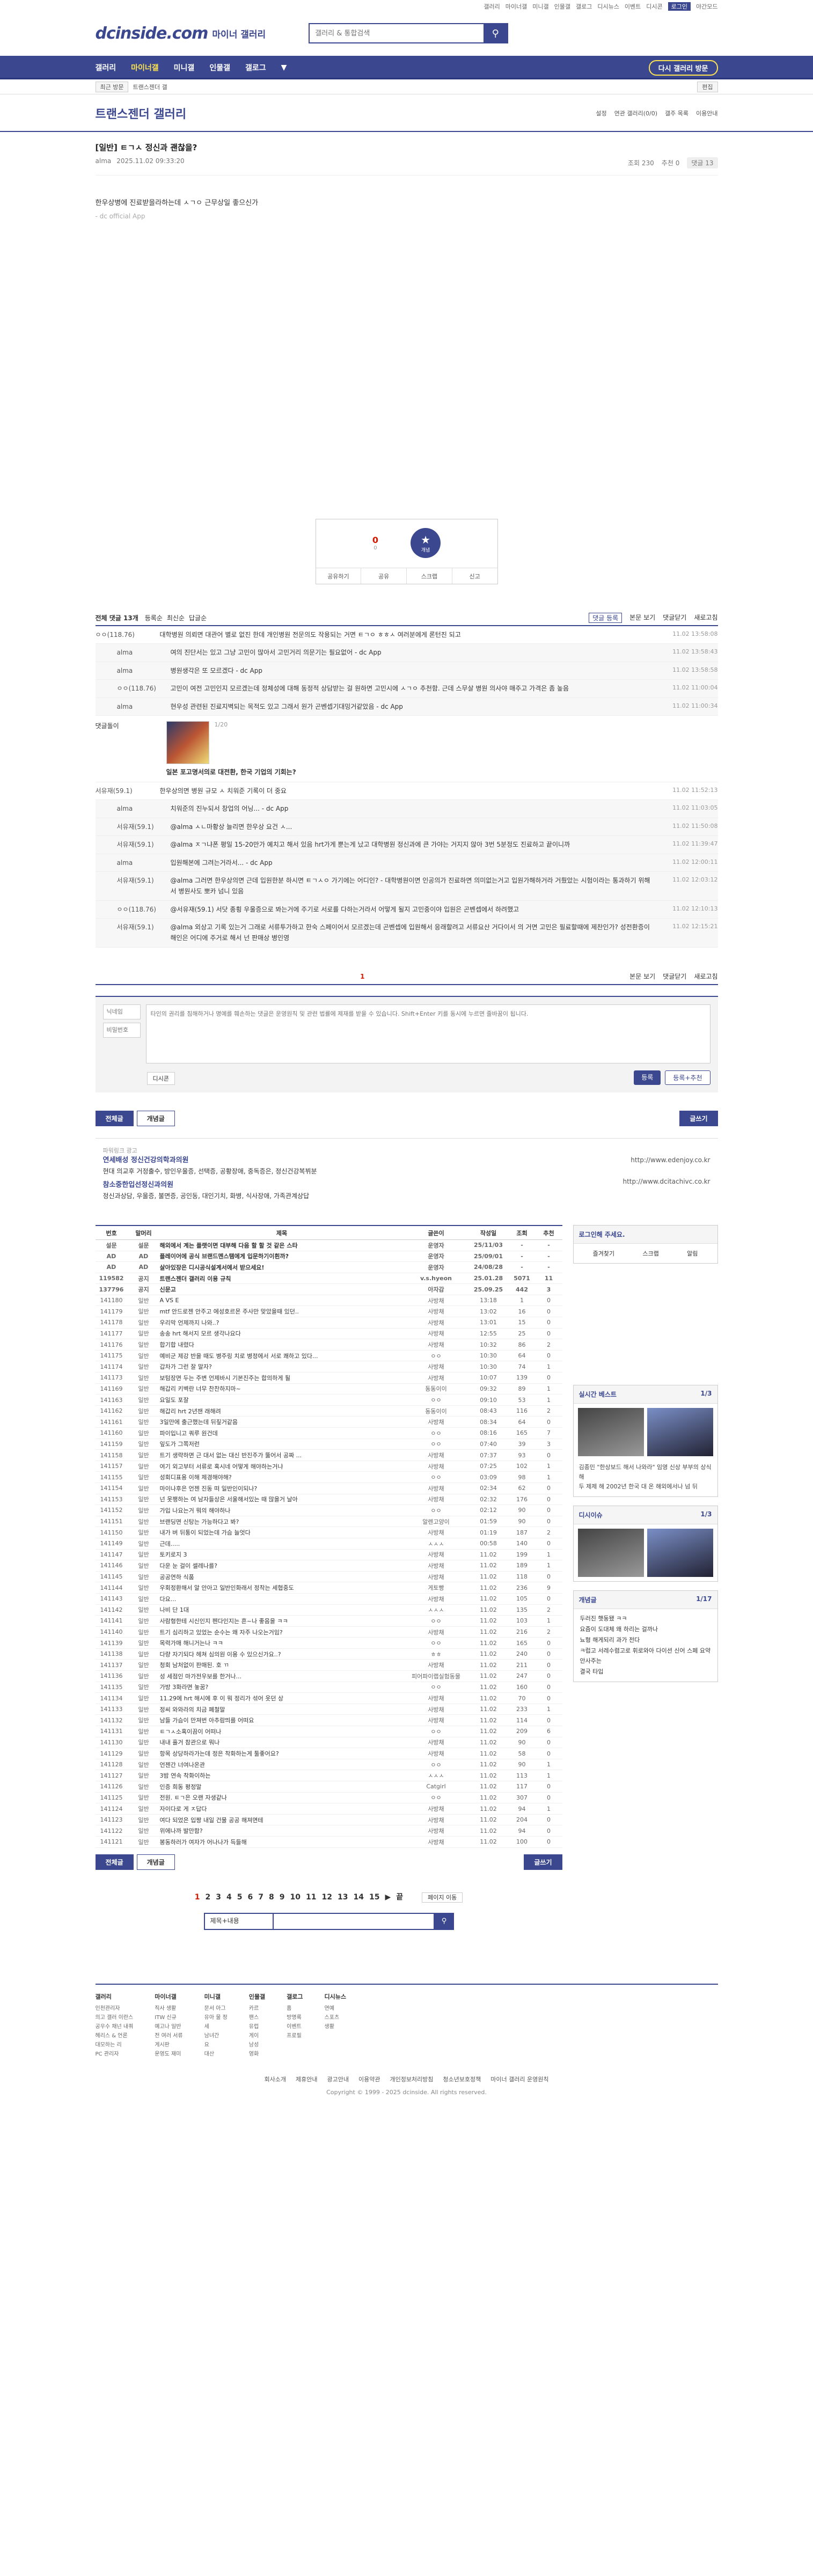 Image resolution: width=813 pixels, height=2576 pixels. I want to click on revisit-button: 다시 갤러리 방문, so click(683, 68).